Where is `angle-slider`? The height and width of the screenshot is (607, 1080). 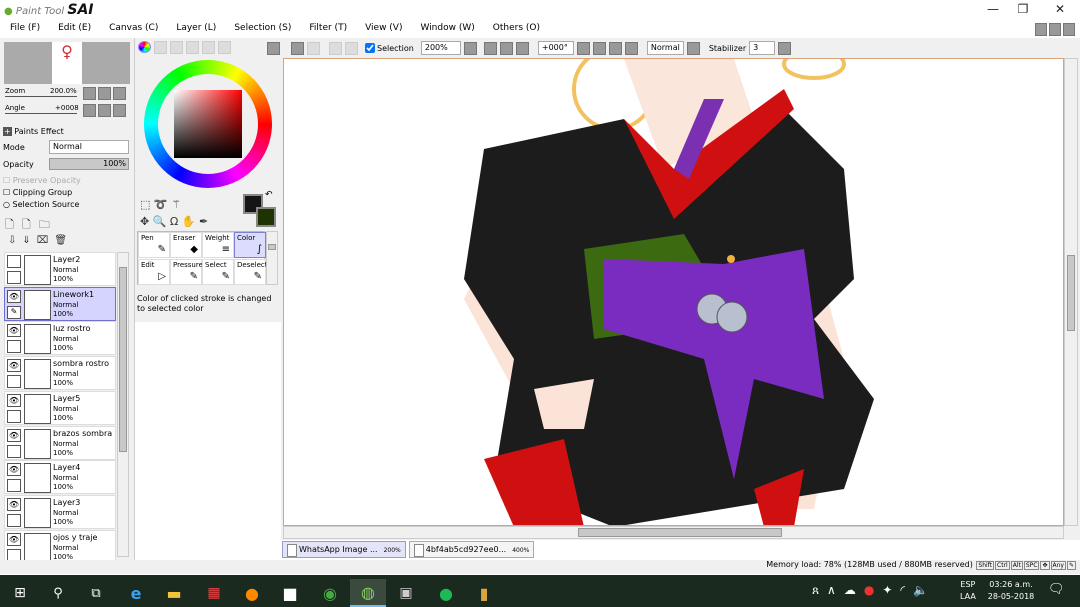 angle-slider is located at coordinates (41, 113).